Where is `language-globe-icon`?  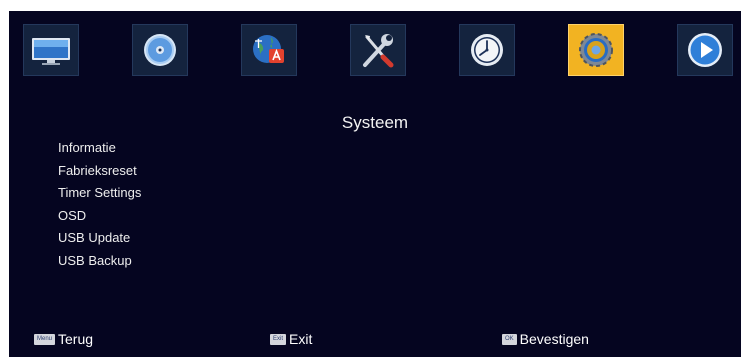 language-globe-icon is located at coordinates (268, 49).